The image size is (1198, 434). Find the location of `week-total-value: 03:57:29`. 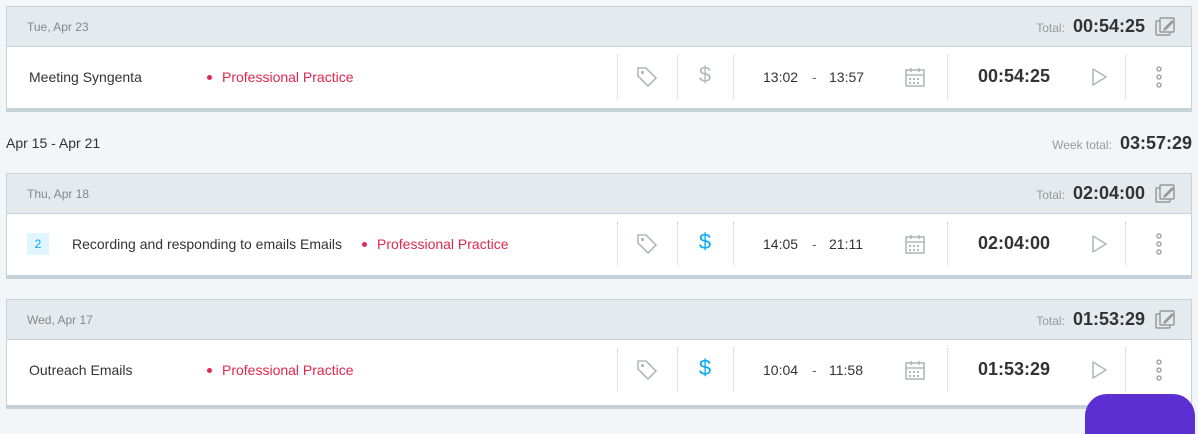

week-total-value: 03:57:29 is located at coordinates (1155, 143).